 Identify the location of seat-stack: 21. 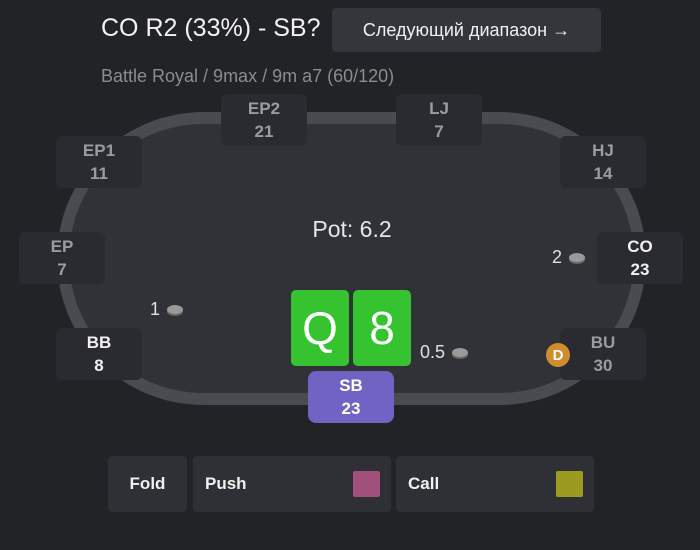
(264, 131).